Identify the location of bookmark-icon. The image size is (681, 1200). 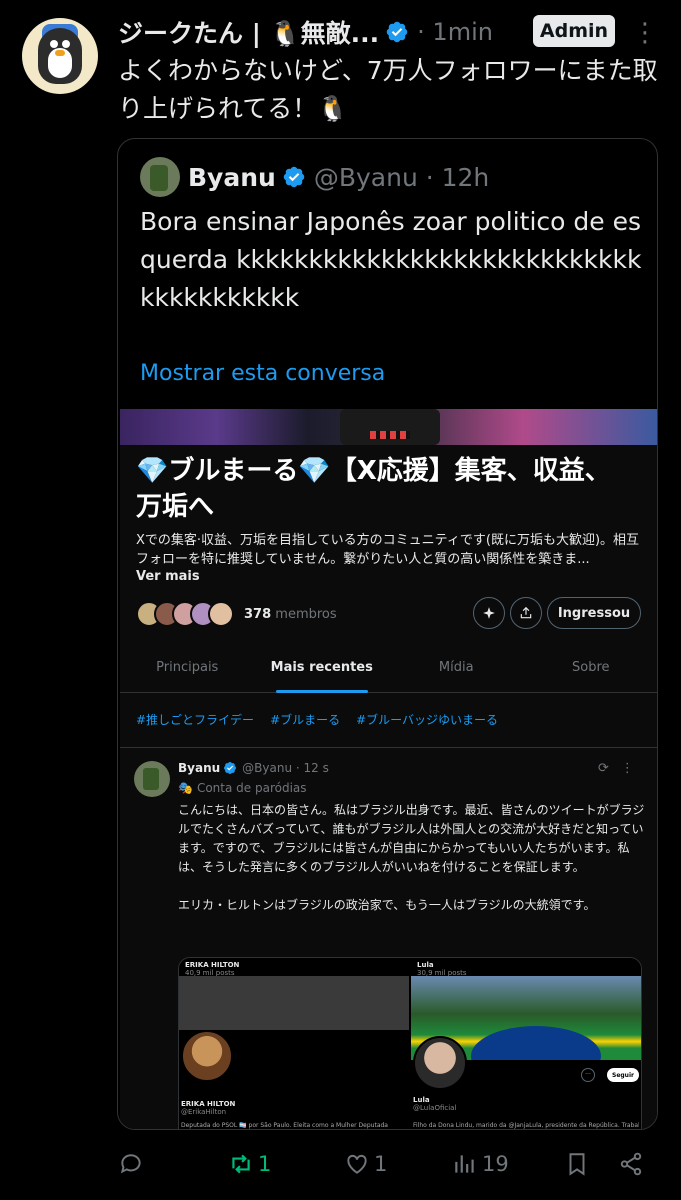
(577, 1164).